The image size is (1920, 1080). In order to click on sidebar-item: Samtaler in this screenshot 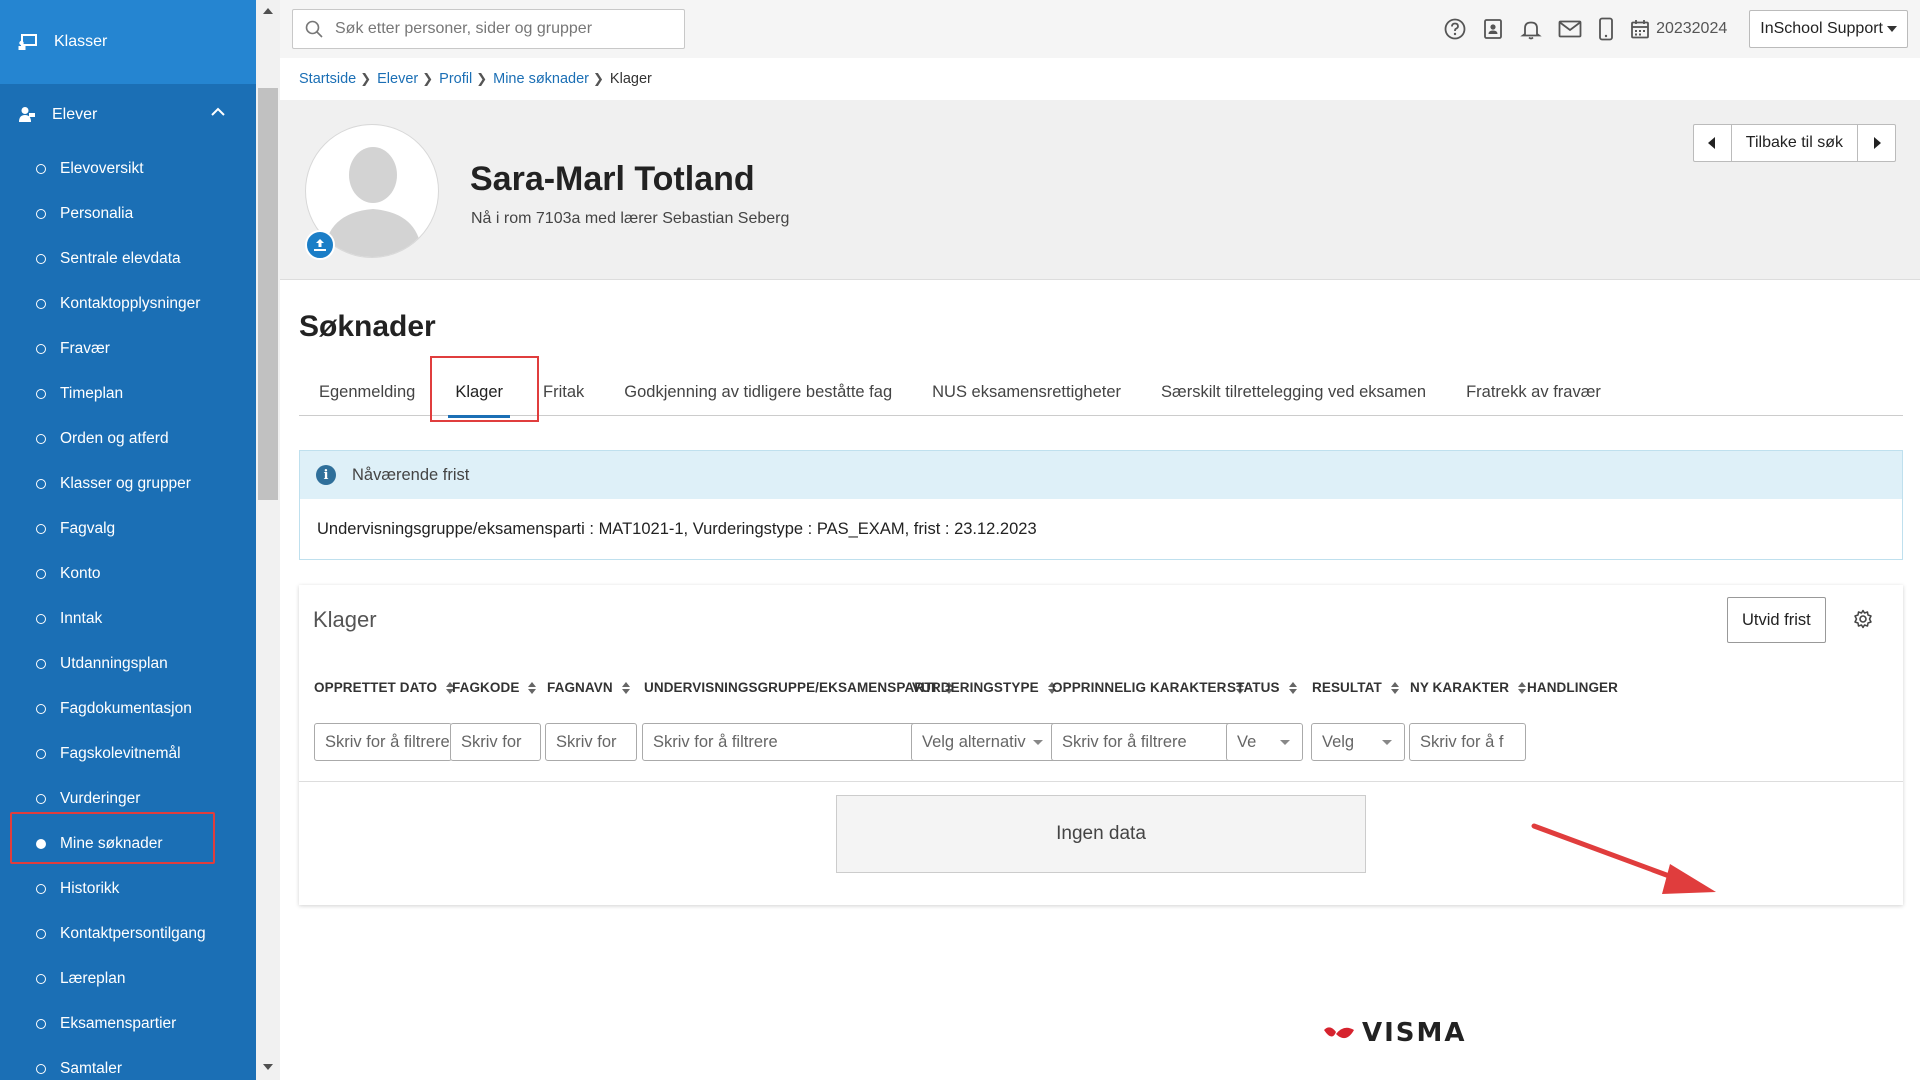, I will do `click(128, 1063)`.